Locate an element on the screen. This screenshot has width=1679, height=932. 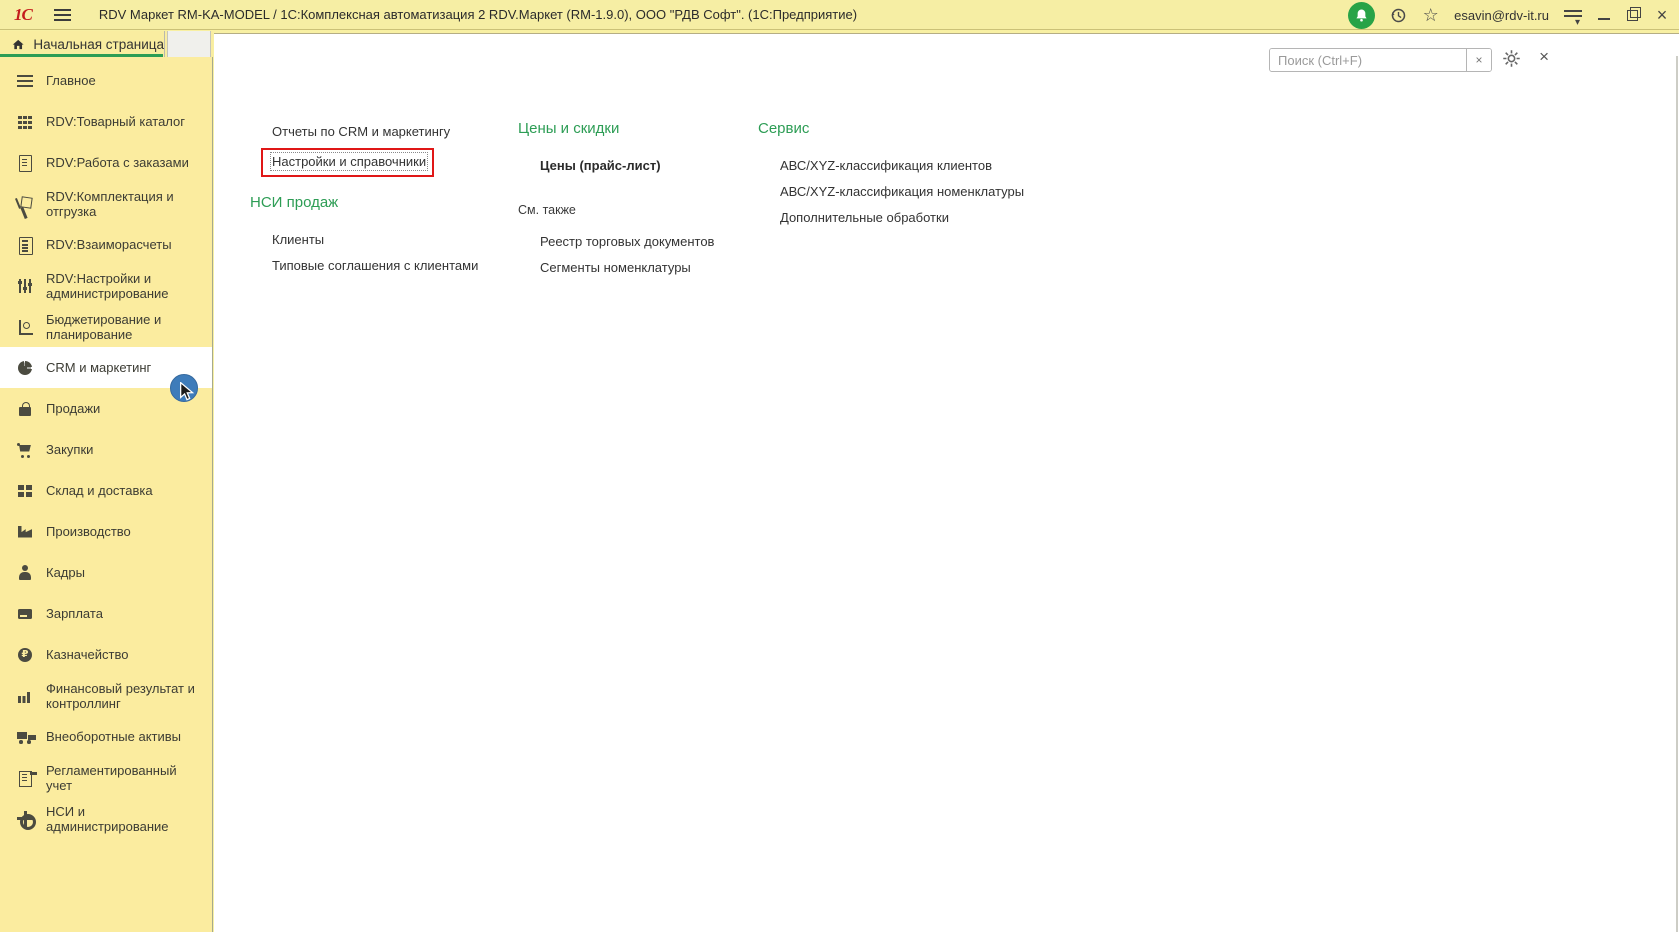
bell-icon is located at coordinates (1361, 15).